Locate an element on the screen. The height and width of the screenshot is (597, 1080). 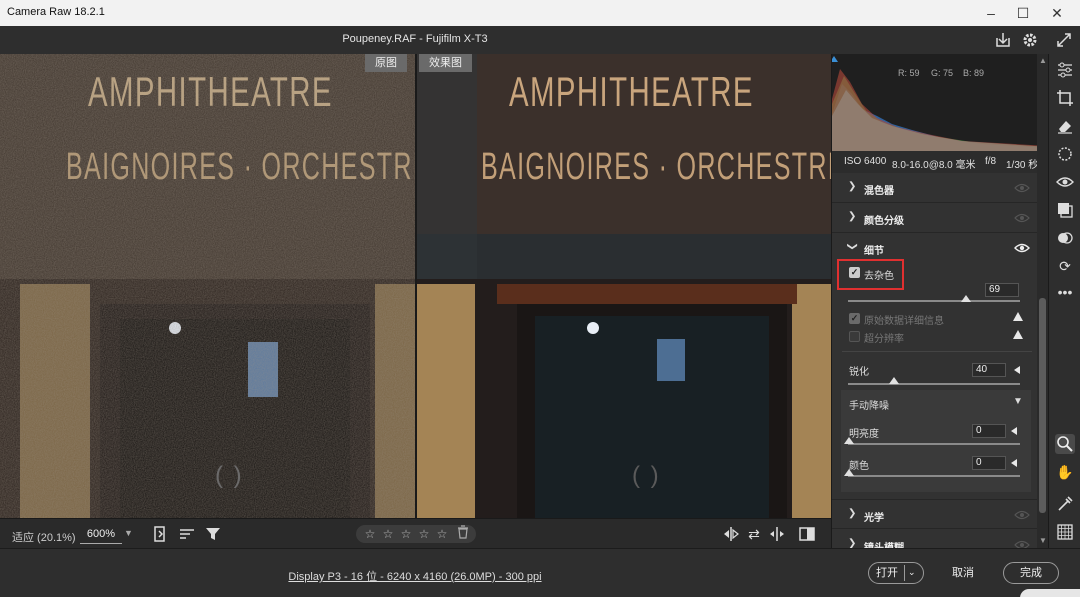
scroll-down-icon: ▼ is located at coordinates (1043, 540).